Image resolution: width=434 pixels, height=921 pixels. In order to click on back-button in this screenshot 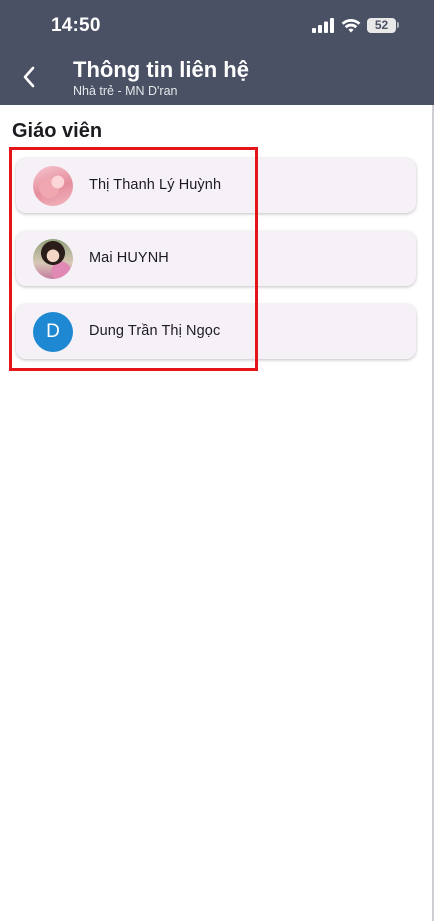, I will do `click(29, 77)`.